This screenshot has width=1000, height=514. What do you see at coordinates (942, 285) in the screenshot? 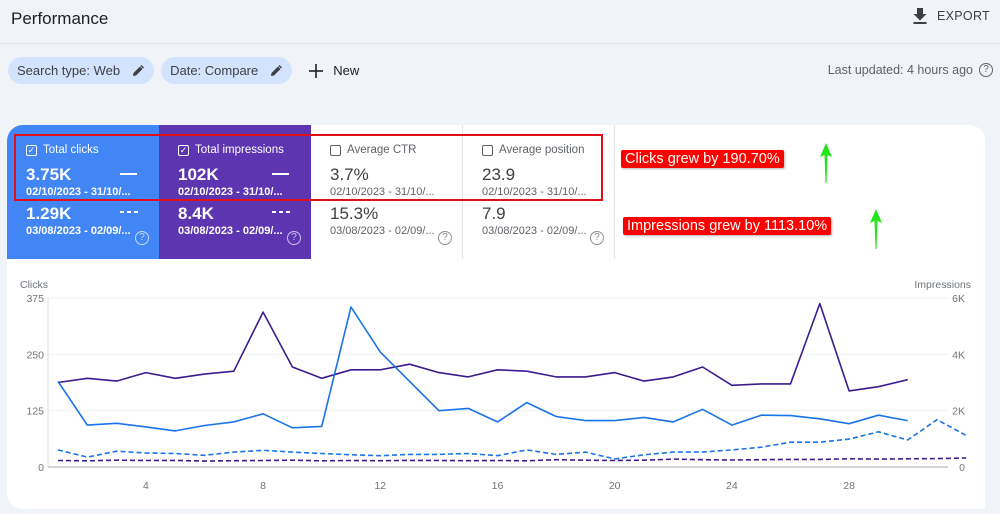
I see `y2-axis-label: Impressions` at bounding box center [942, 285].